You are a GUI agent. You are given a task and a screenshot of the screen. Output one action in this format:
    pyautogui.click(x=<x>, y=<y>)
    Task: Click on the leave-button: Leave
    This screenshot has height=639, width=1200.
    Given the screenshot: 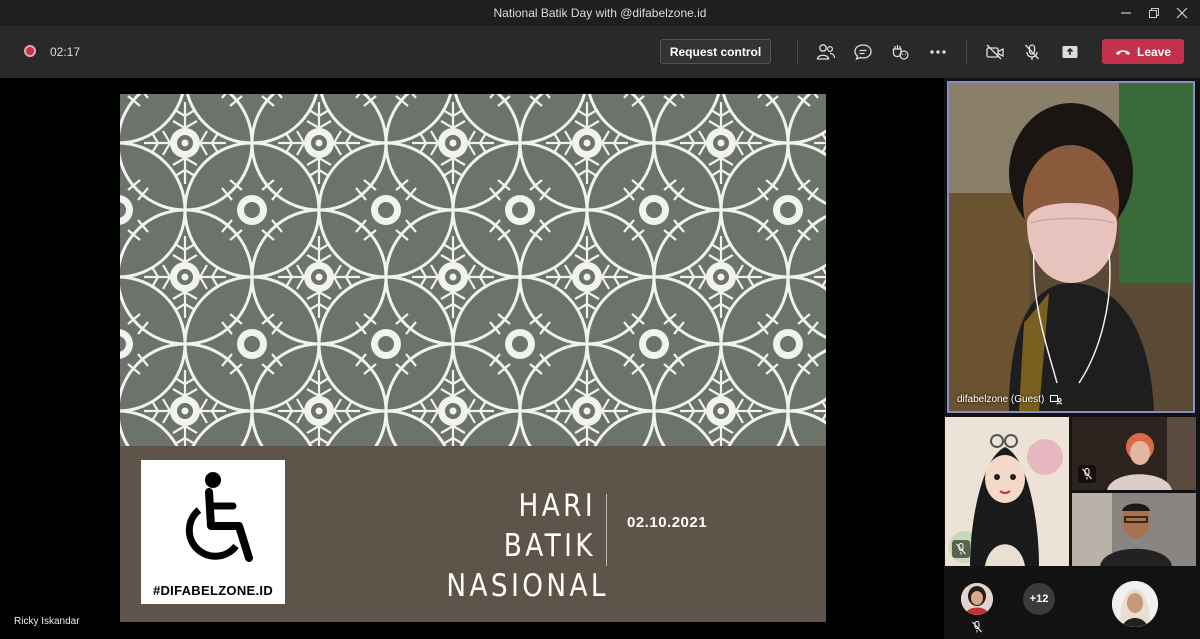 What is the action you would take?
    pyautogui.click(x=1143, y=51)
    